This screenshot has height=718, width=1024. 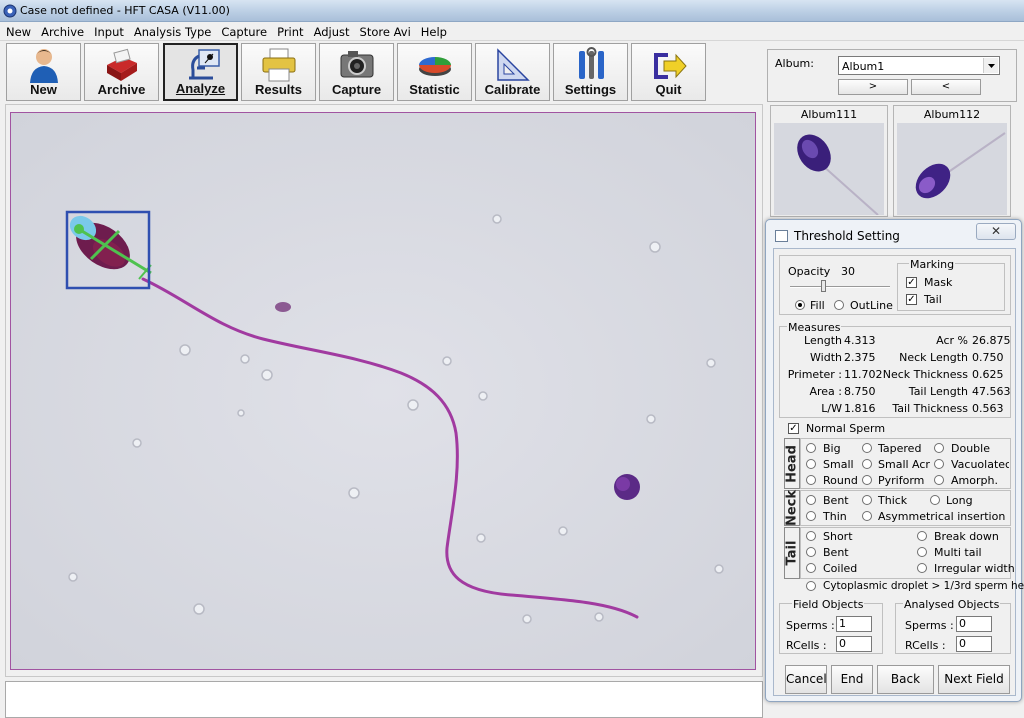 I want to click on head-pyriform-radio, so click(x=867, y=480).